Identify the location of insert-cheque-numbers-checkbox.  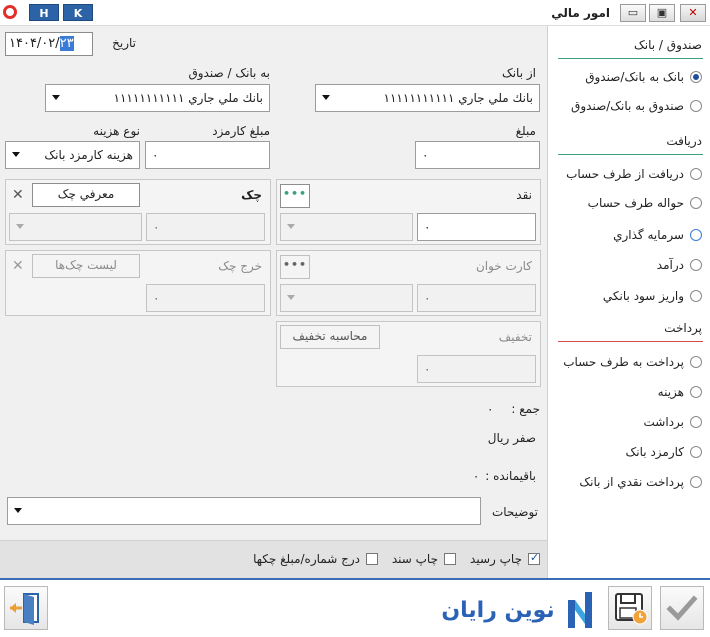
(372, 559).